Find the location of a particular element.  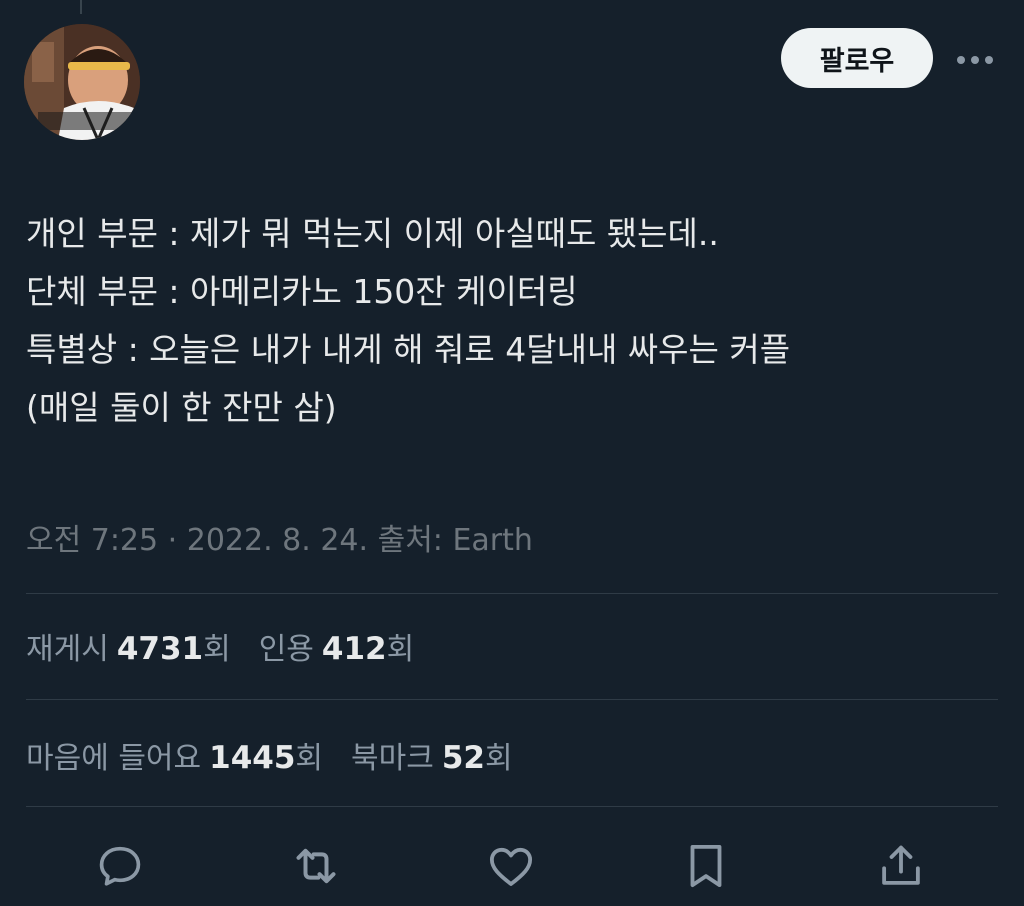

avatar is located at coordinates (82, 82).